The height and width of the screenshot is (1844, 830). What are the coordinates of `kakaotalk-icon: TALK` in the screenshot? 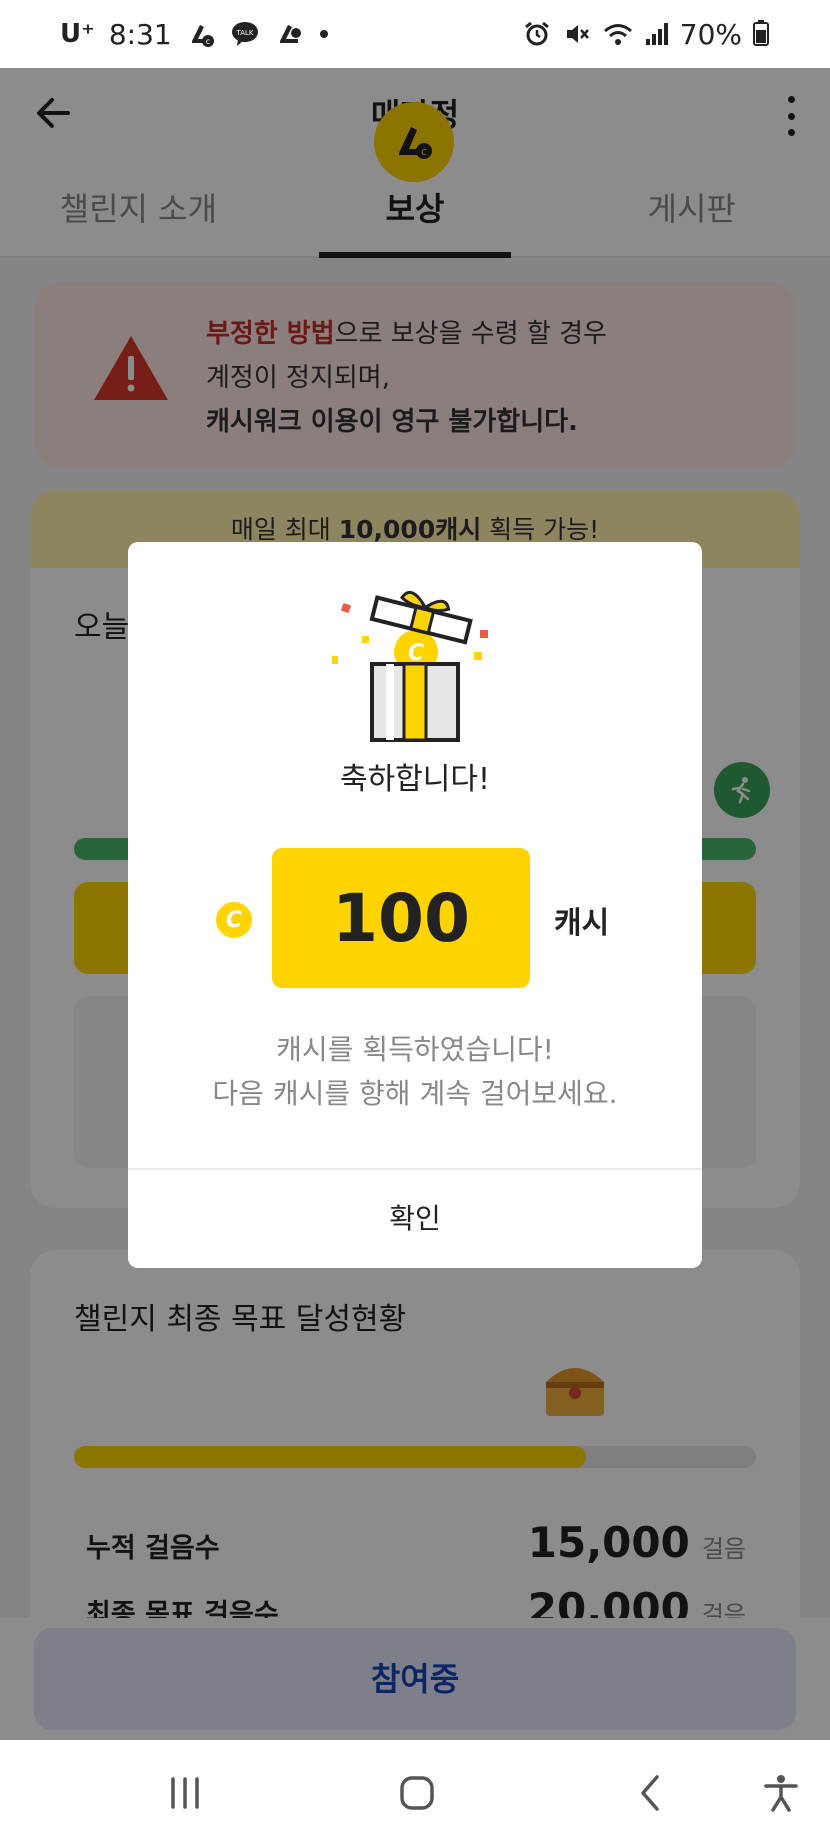 It's located at (245, 34).